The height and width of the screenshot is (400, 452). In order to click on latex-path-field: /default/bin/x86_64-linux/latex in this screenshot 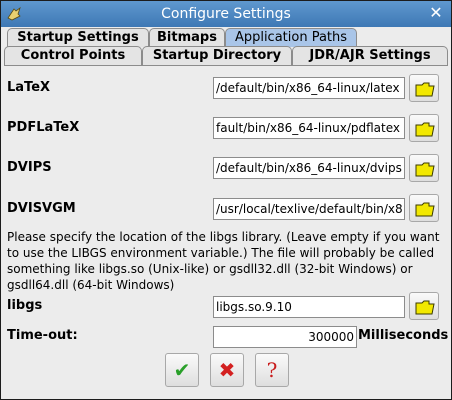, I will do `click(309, 88)`.